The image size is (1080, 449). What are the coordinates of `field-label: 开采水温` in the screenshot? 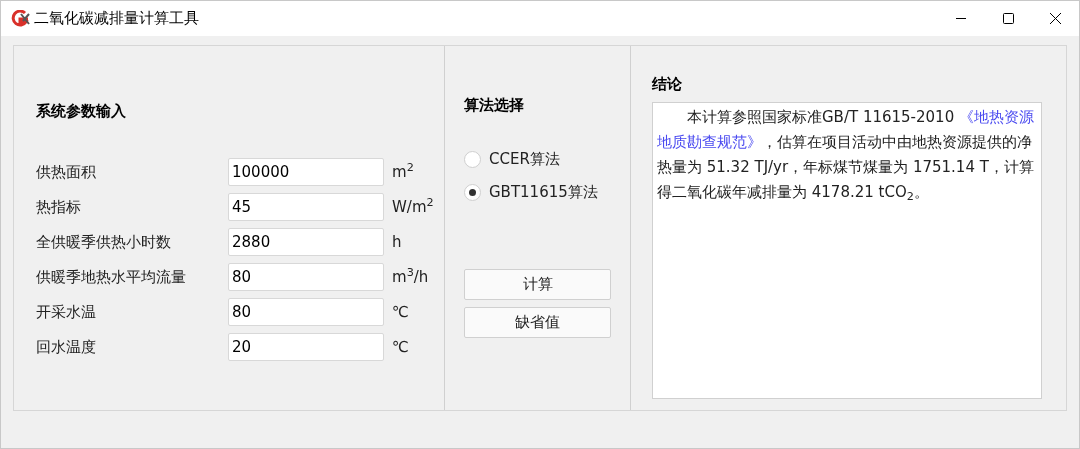 It's located at (66, 312).